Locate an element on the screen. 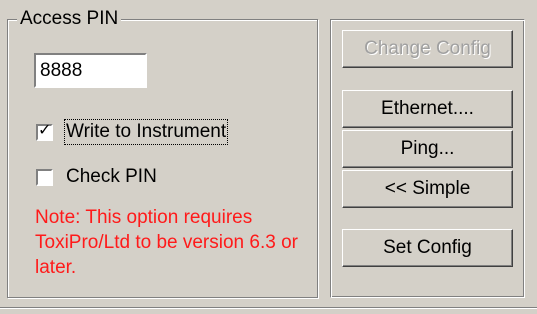 The image size is (537, 314). set-config-button: Set Config is located at coordinates (427, 248).